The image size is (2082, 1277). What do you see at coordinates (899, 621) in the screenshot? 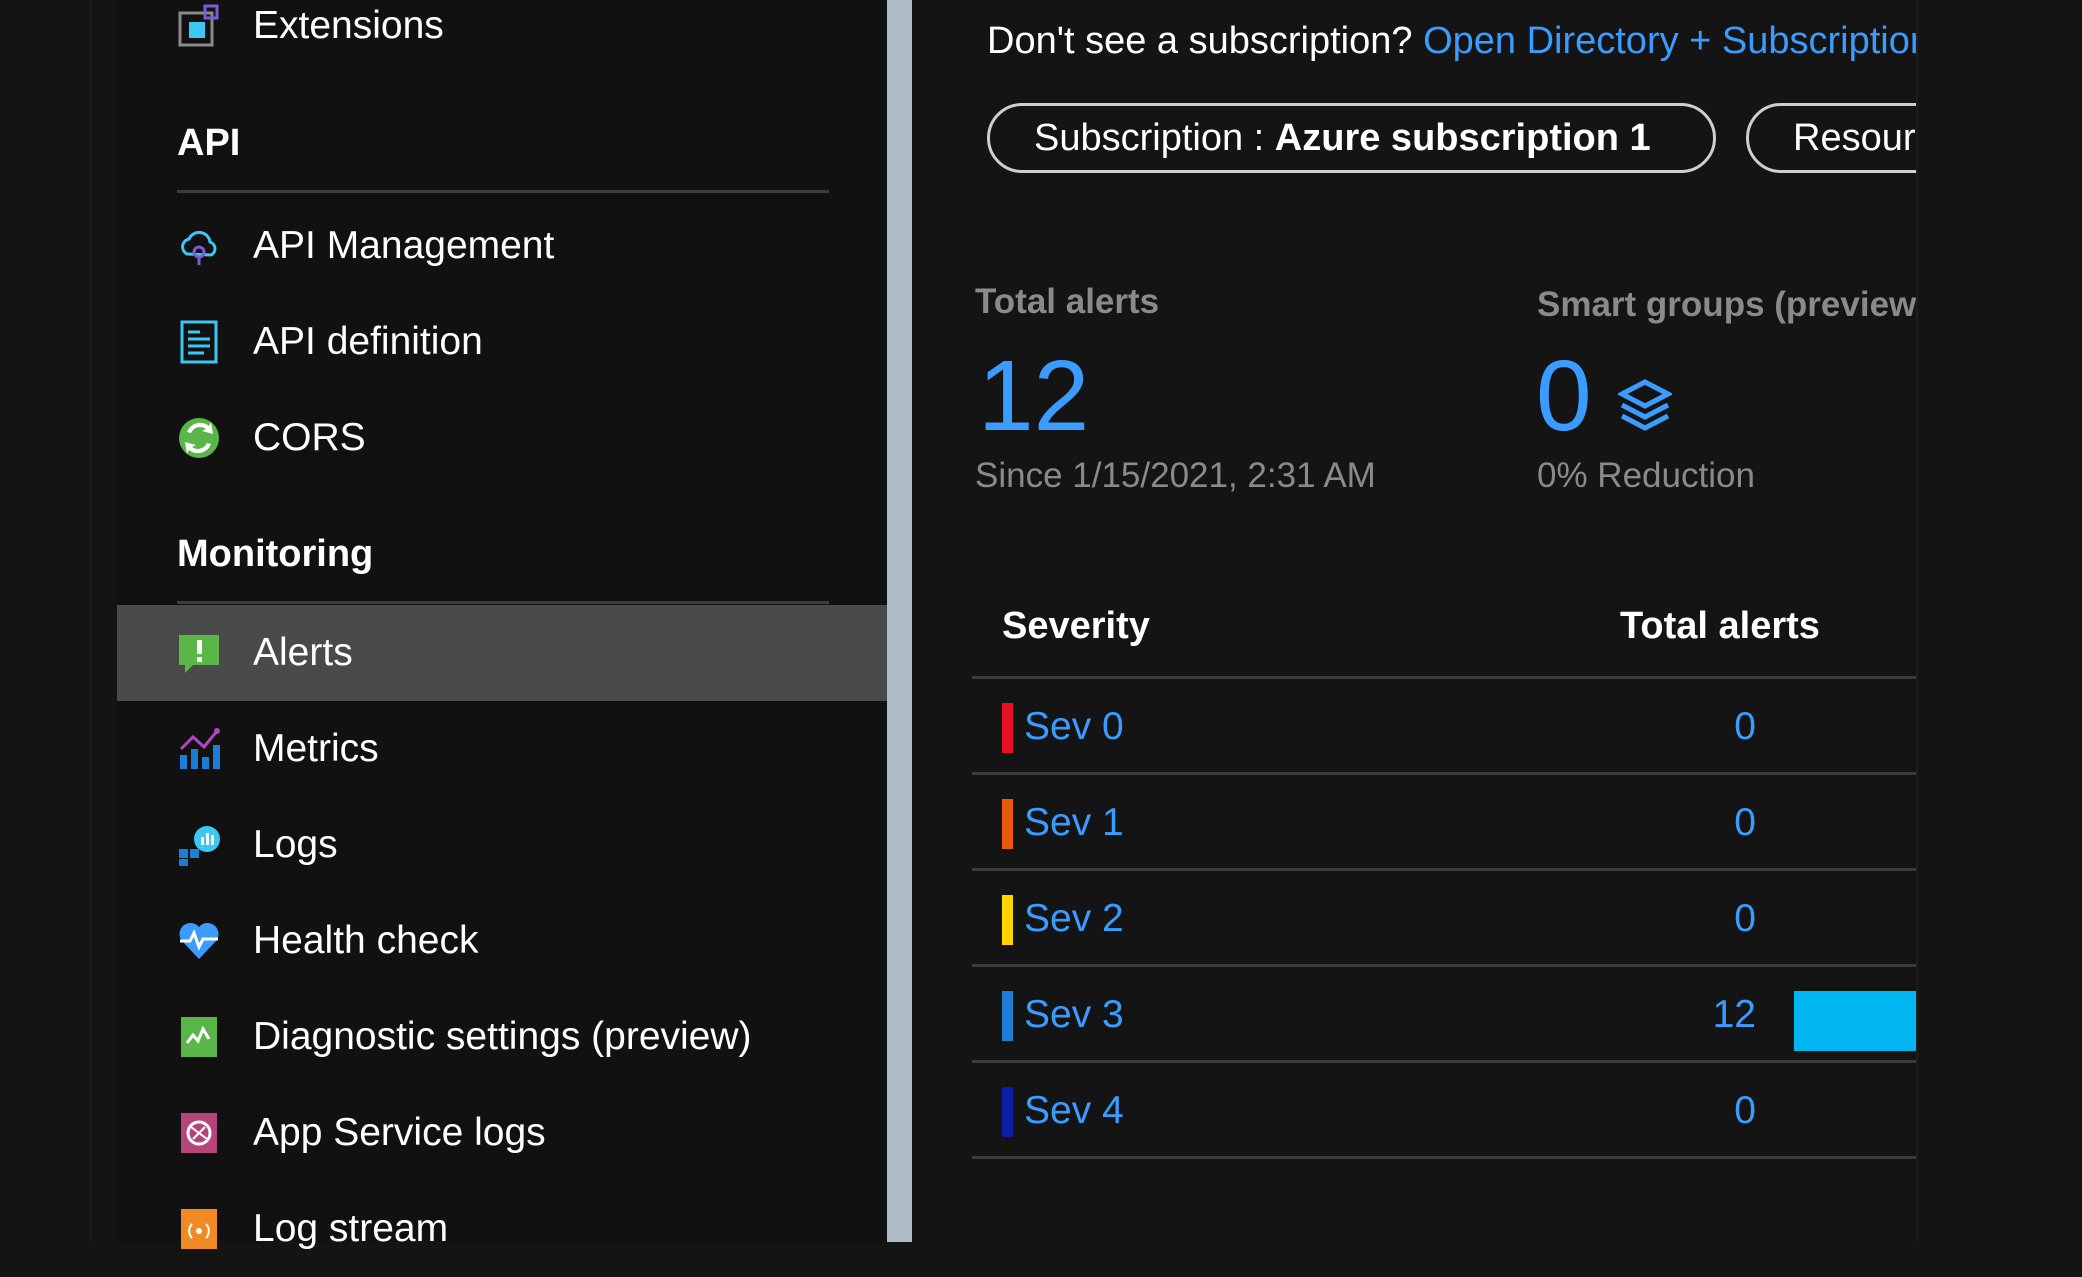
I see `pane-splitter` at bounding box center [899, 621].